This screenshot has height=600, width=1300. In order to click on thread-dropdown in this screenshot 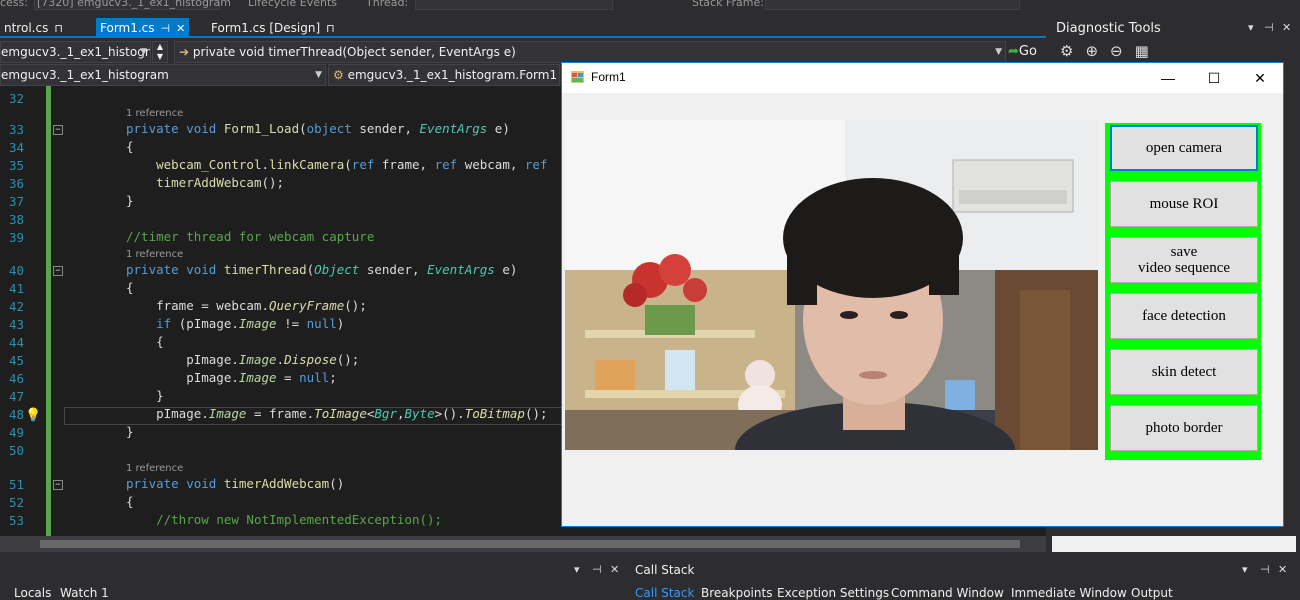, I will do `click(514, 5)`.